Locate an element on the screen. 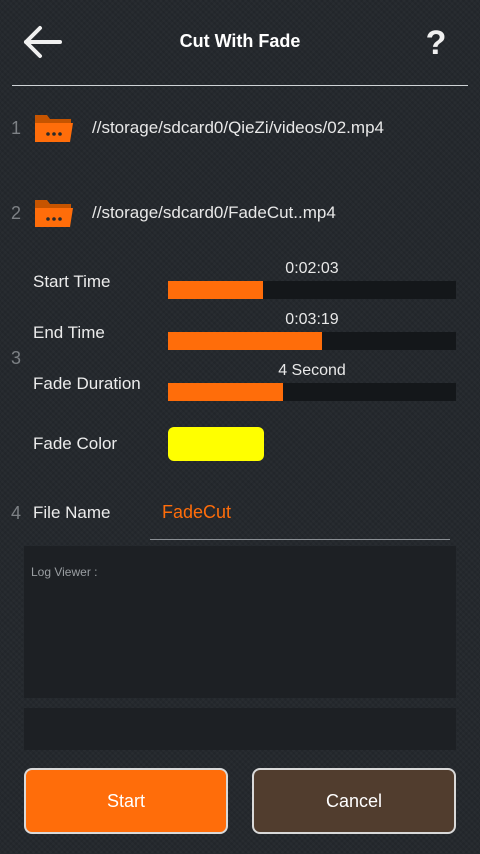 The image size is (480, 854). file-name-label: File Name is located at coordinates (72, 512).